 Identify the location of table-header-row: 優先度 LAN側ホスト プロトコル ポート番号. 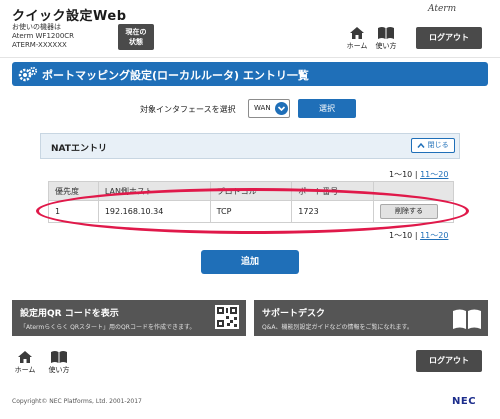
(251, 191).